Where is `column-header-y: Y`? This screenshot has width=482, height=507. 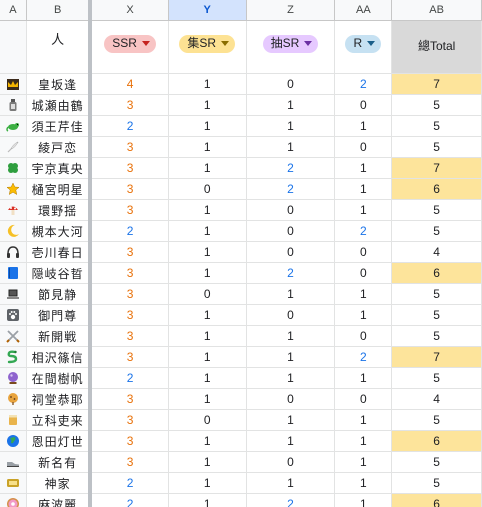 column-header-y: Y is located at coordinates (207, 10).